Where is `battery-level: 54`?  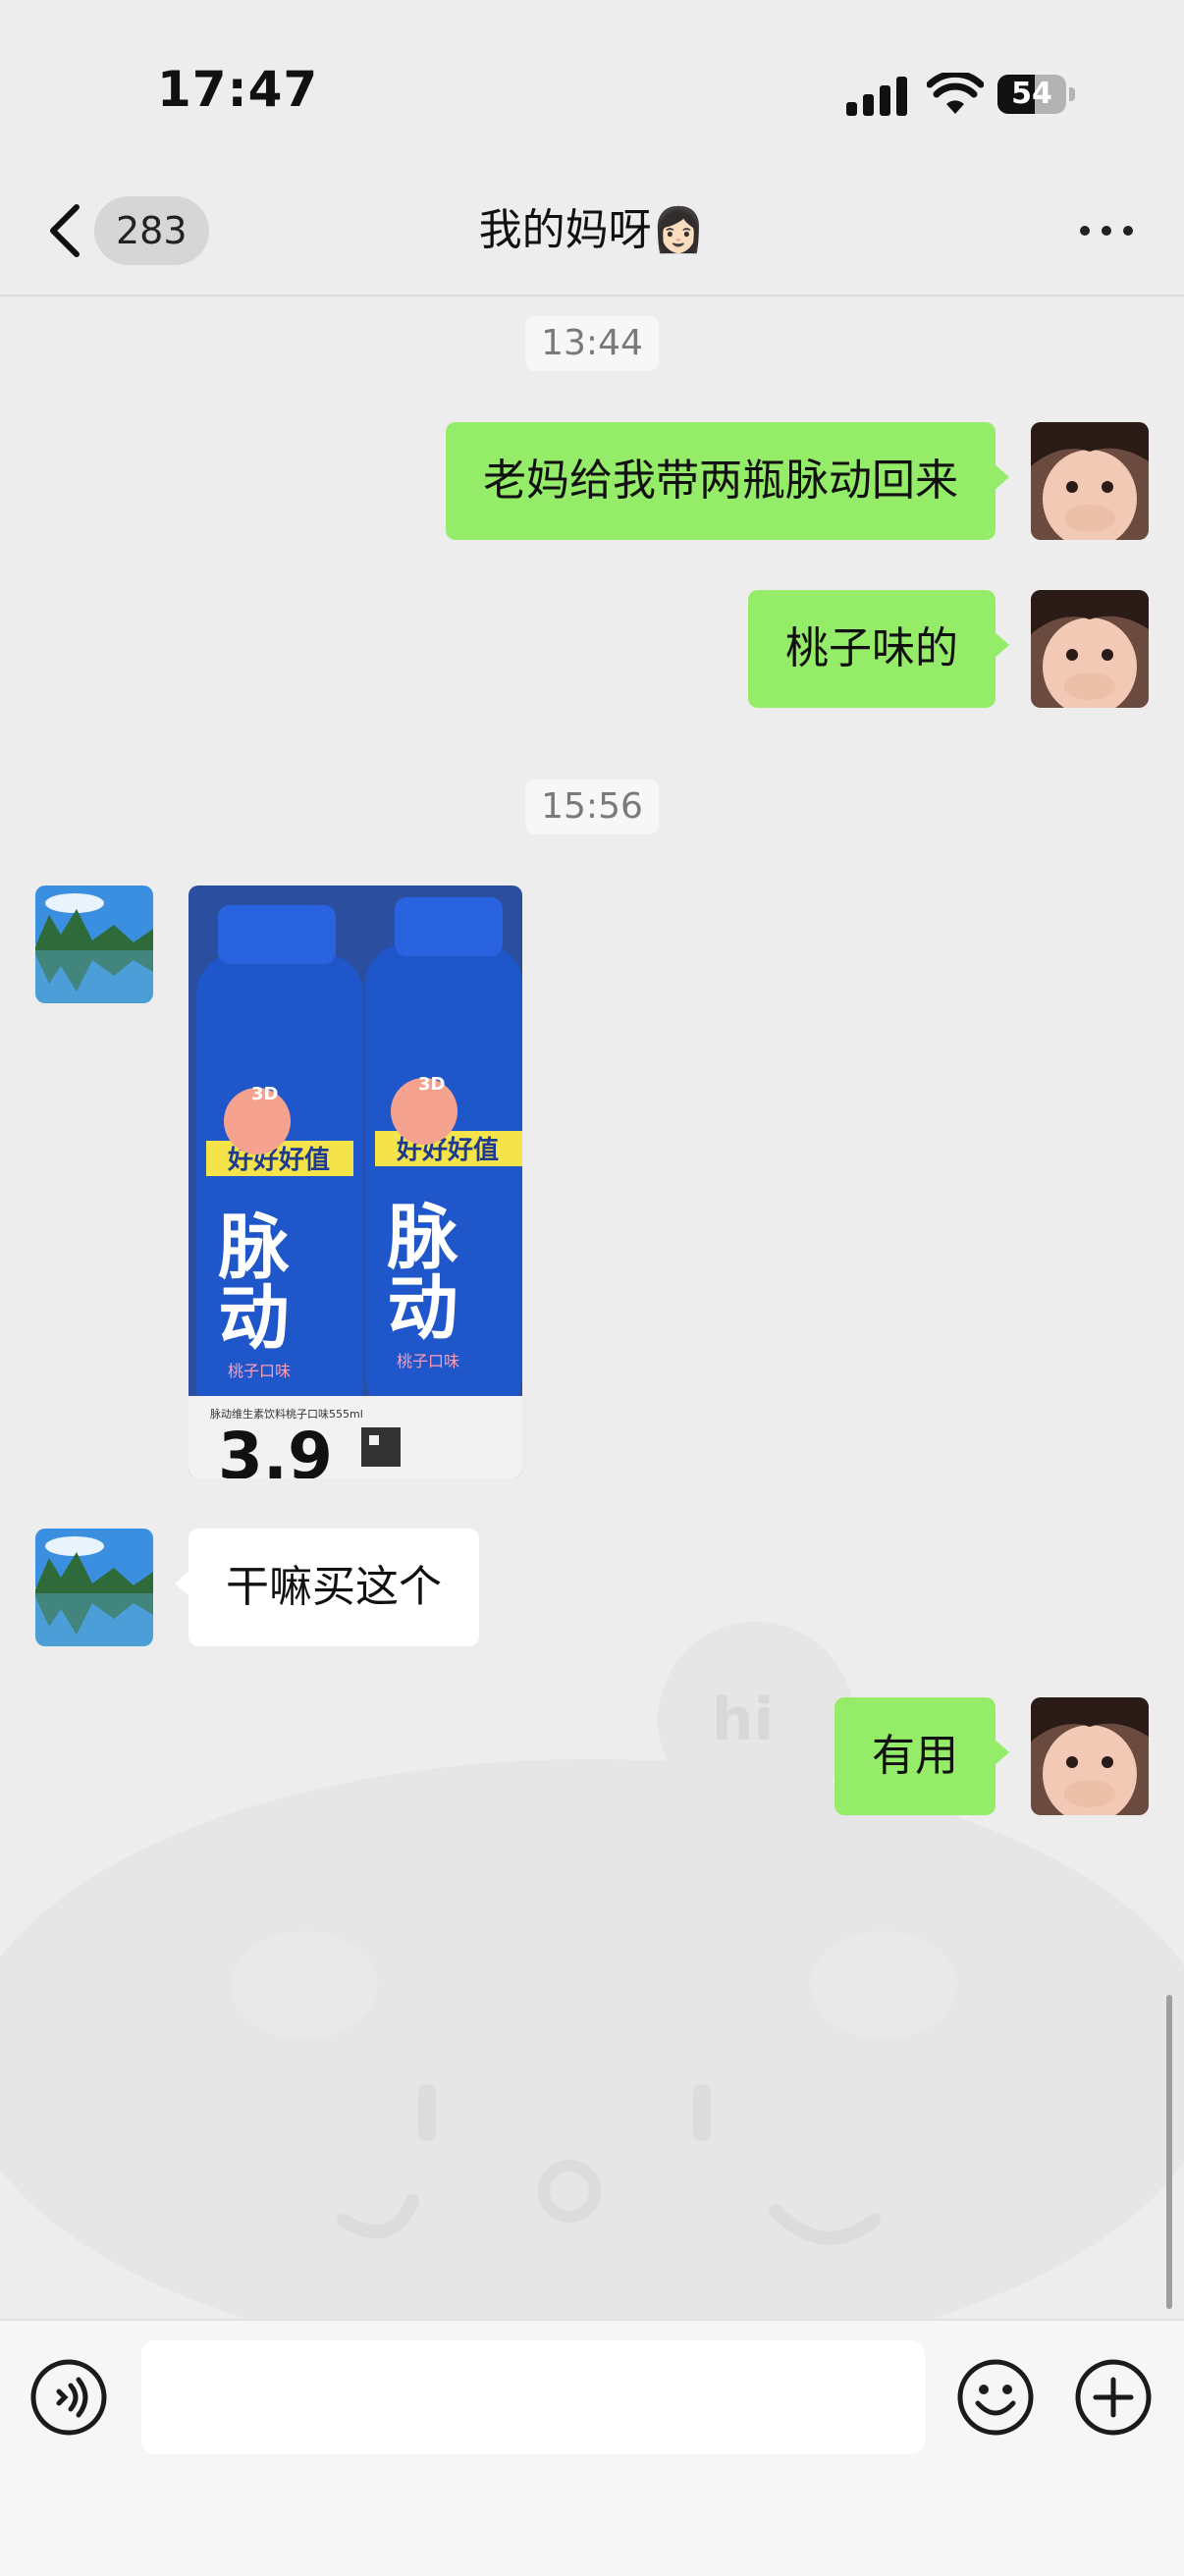
battery-level: 54 is located at coordinates (1031, 94).